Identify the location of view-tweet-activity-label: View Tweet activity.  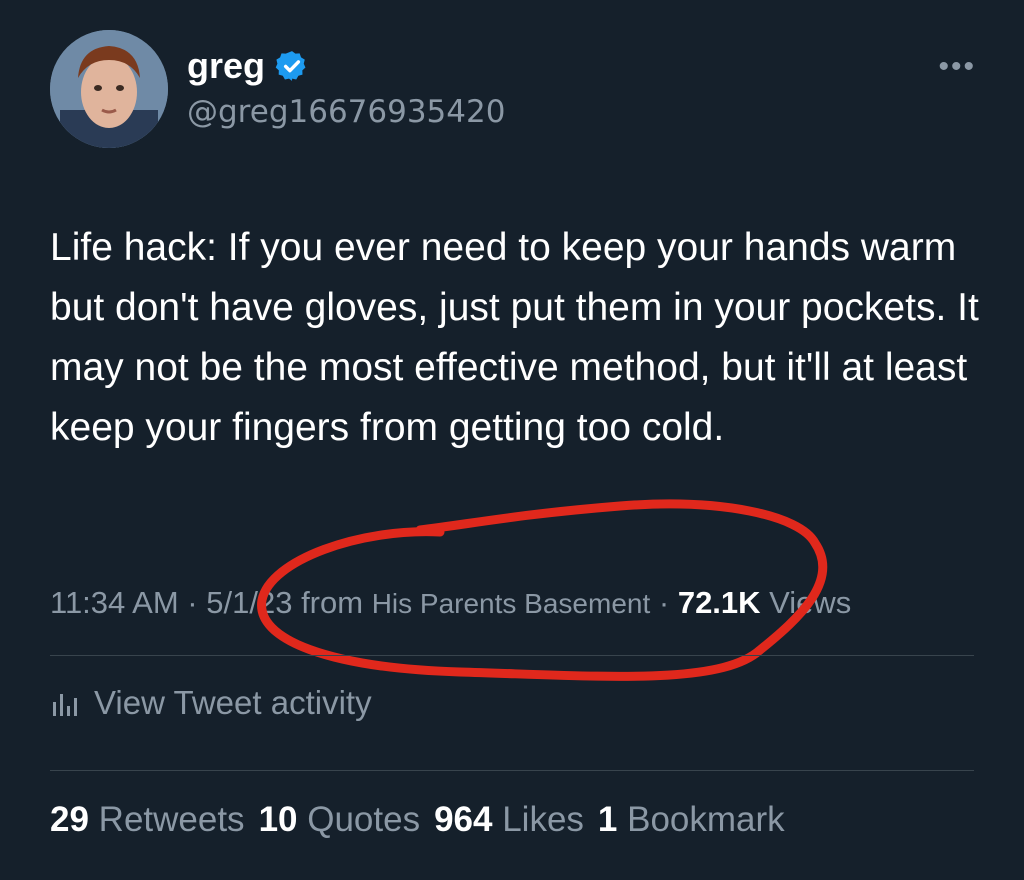
(233, 702).